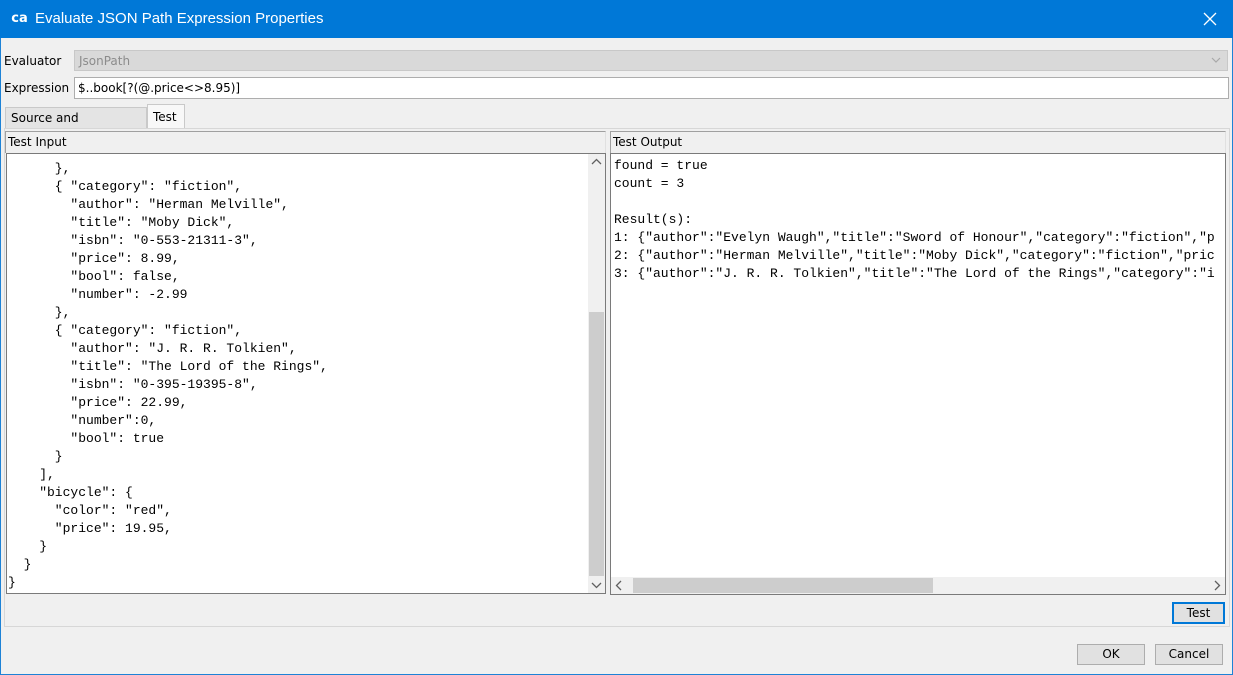  I want to click on tab-label: Test, so click(165, 117).